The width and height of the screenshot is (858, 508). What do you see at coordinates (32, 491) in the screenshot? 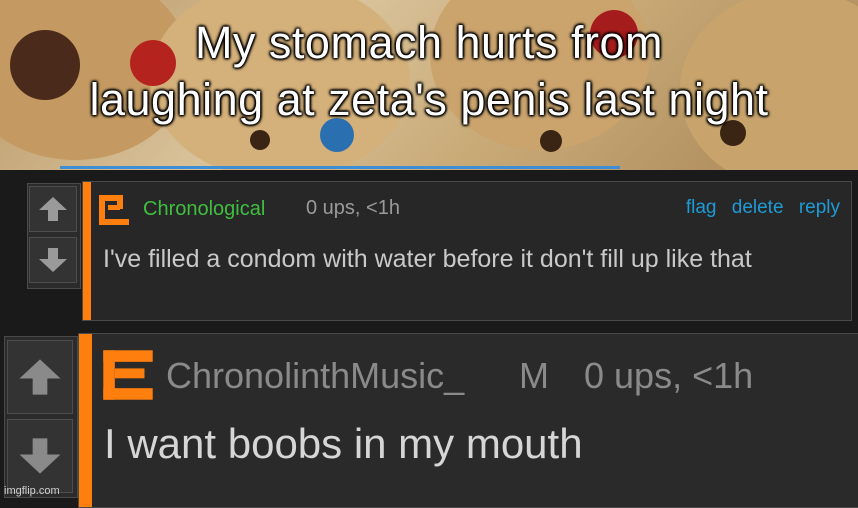
I see `watermark: imgflip.com` at bounding box center [32, 491].